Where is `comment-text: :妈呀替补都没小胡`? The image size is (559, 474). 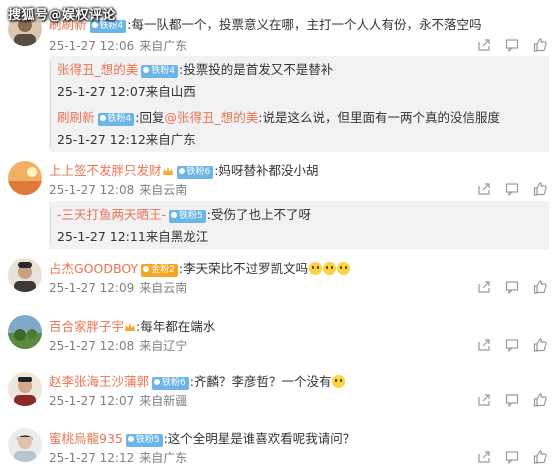 comment-text: :妈呀替补都没小胡 is located at coordinates (266, 170).